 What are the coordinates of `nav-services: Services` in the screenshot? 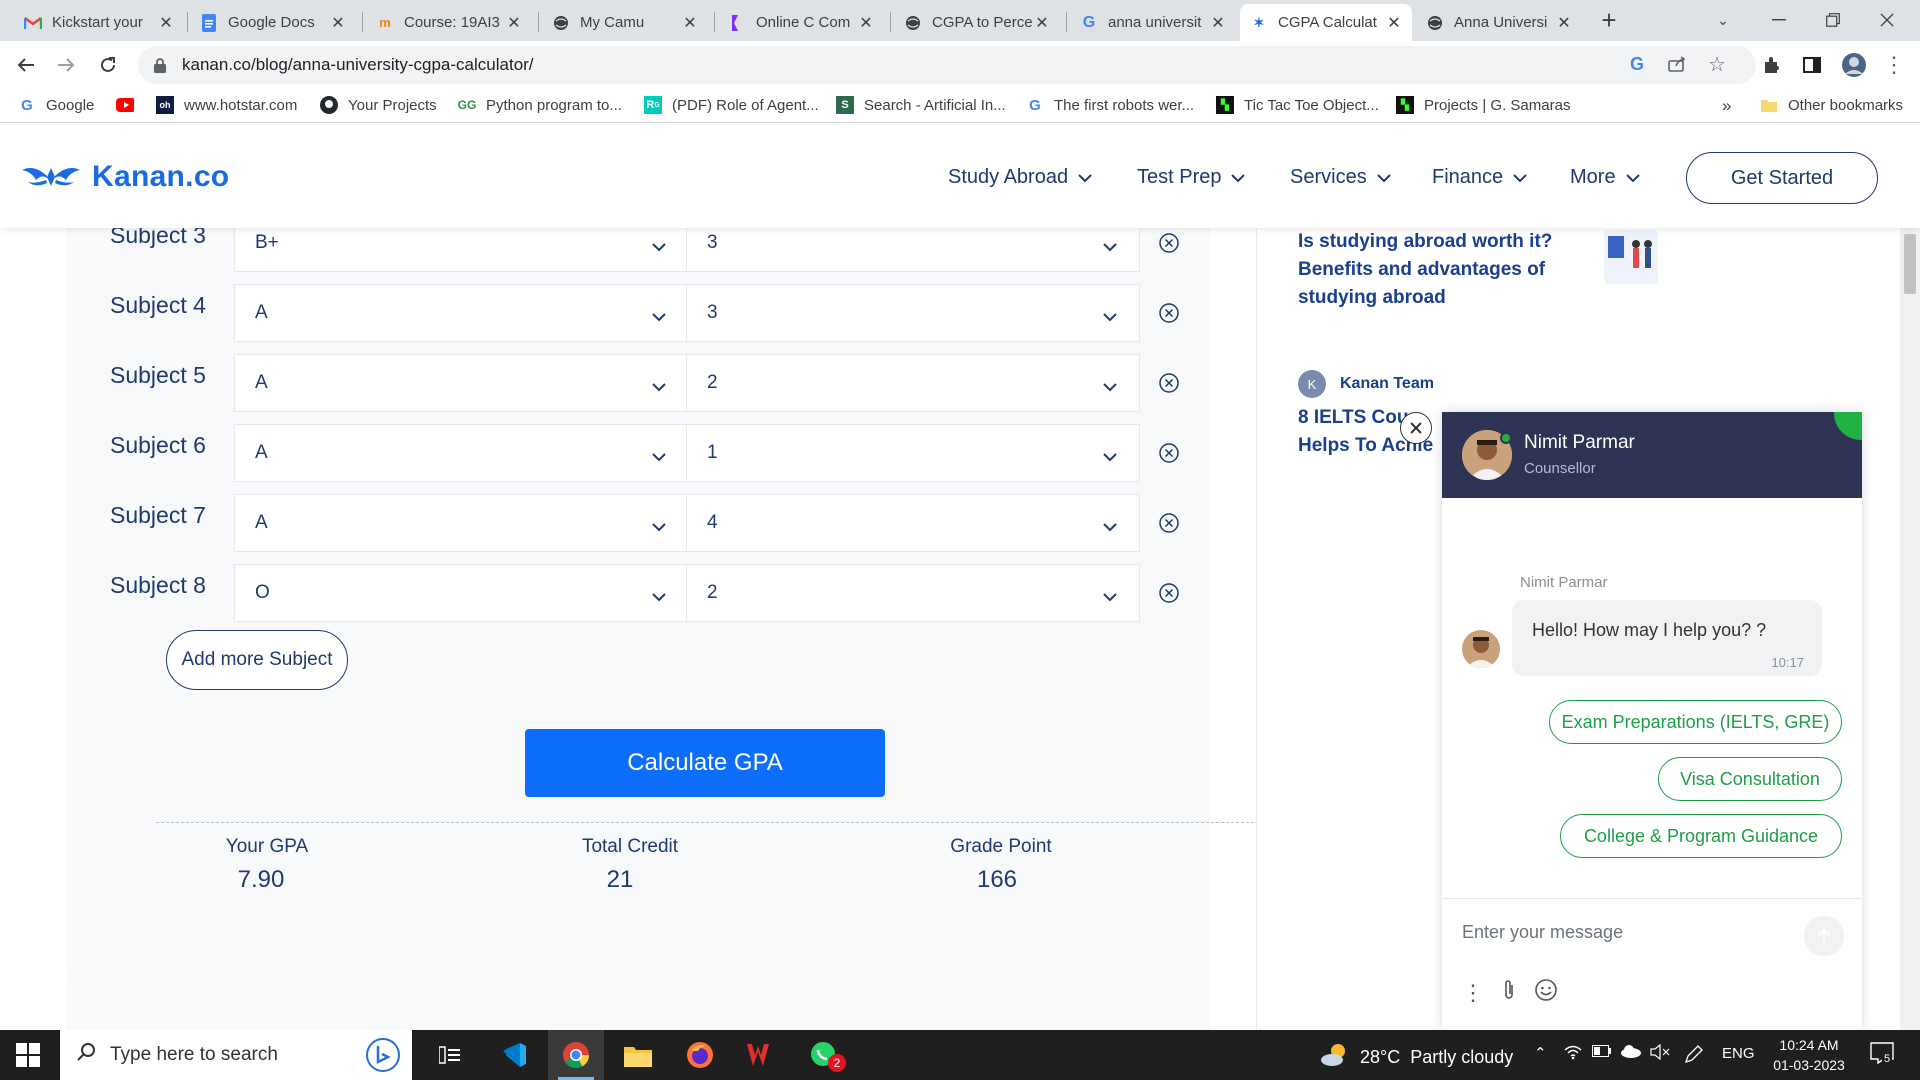 It's located at (1340, 177).